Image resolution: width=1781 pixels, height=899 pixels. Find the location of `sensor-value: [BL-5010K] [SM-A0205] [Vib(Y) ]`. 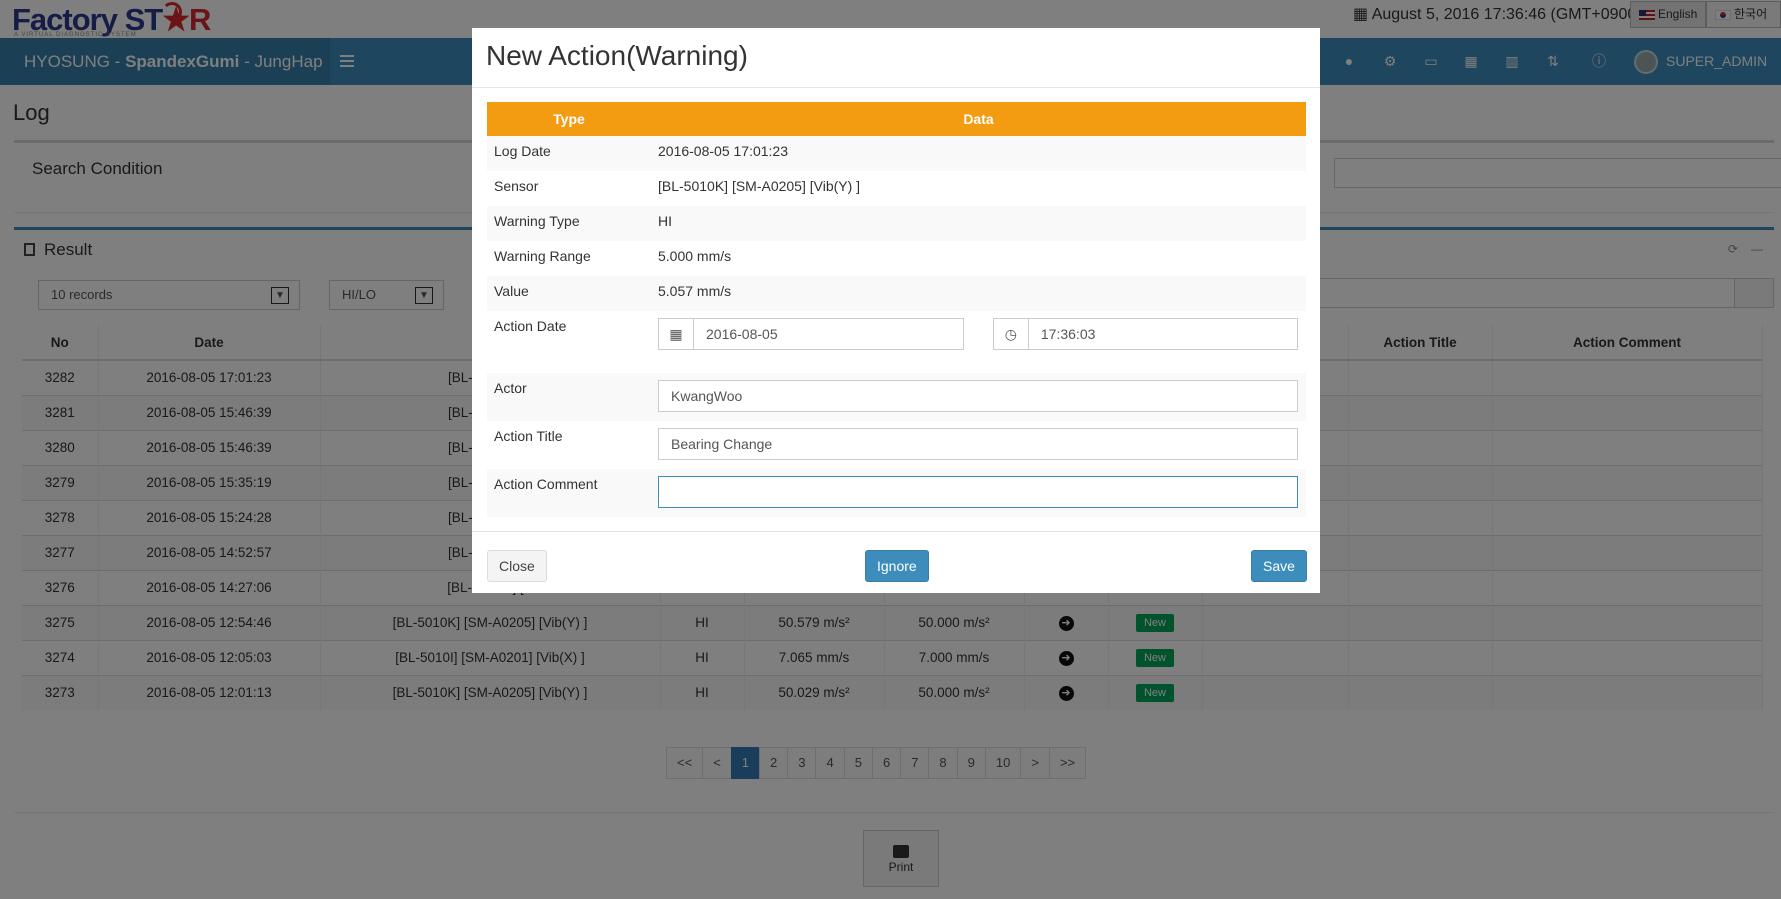

sensor-value: [BL-5010K] [SM-A0205] [Vib(Y) ] is located at coordinates (759, 186).